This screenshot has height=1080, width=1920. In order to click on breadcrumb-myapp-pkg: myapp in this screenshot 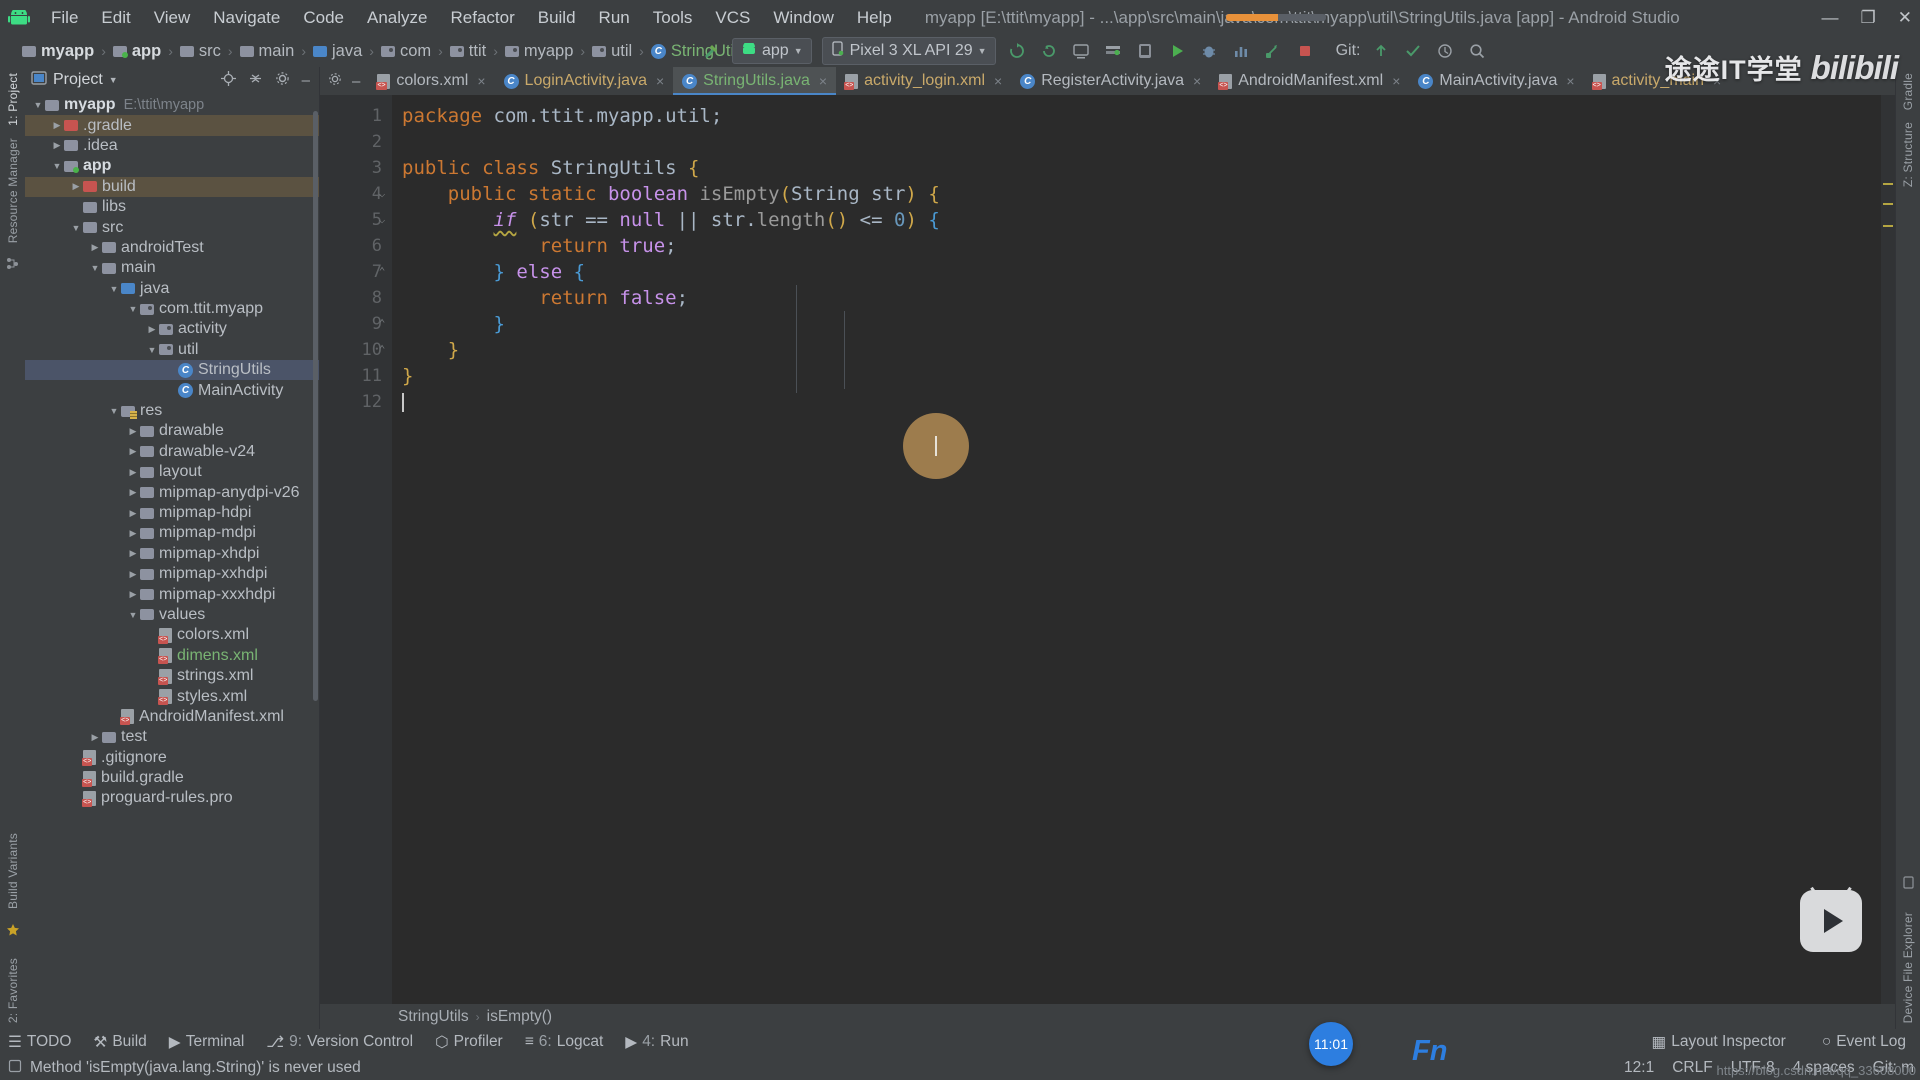, I will do `click(538, 51)`.